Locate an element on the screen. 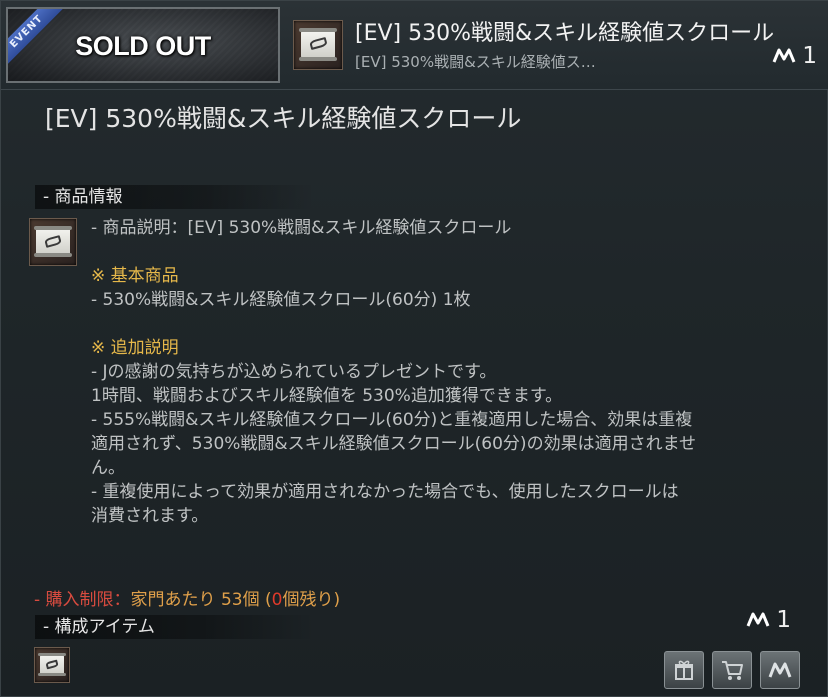  page-title: [EV] 530%戦闘&スキル経験値スクロール is located at coordinates (283, 118).